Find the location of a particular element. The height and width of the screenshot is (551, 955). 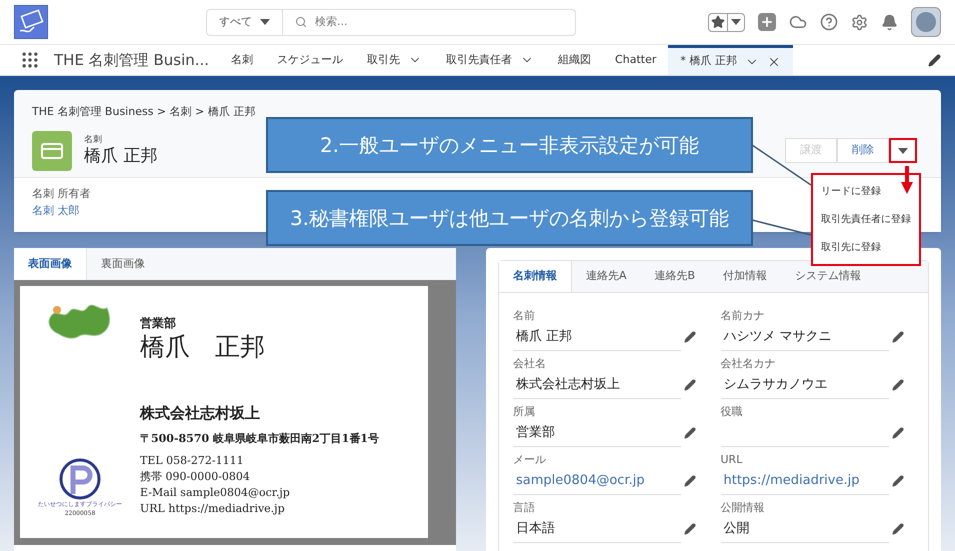

field-value: sample0804@ocr.jp is located at coordinates (597, 481).